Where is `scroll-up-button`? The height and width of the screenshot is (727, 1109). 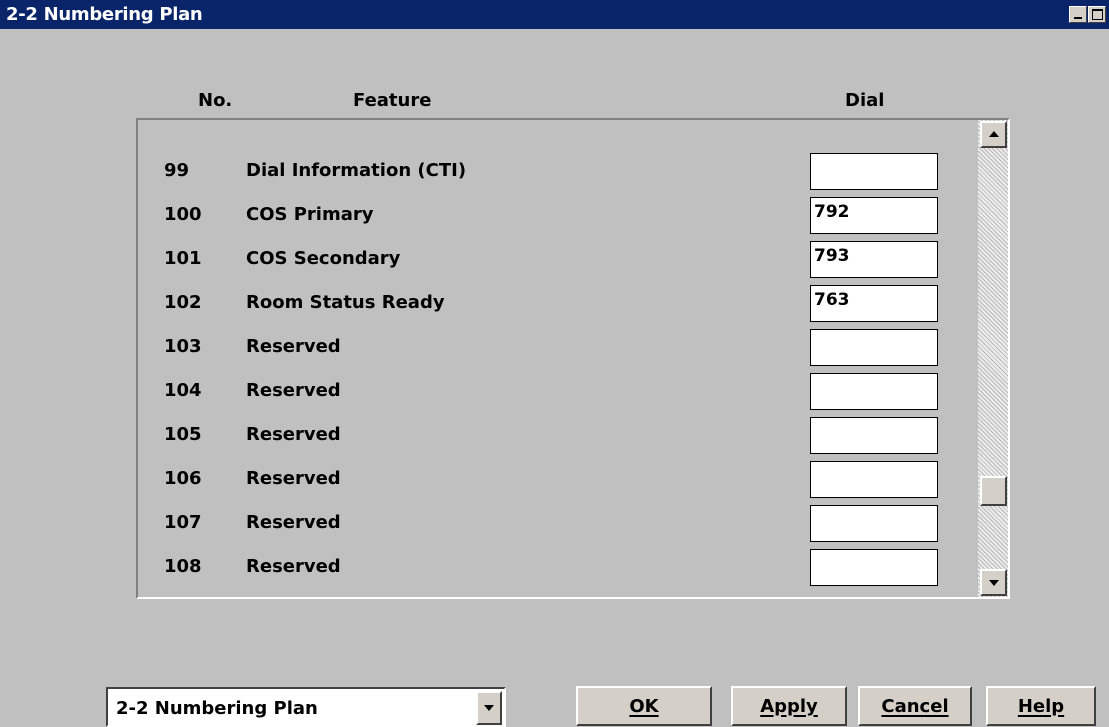 scroll-up-button is located at coordinates (993, 134).